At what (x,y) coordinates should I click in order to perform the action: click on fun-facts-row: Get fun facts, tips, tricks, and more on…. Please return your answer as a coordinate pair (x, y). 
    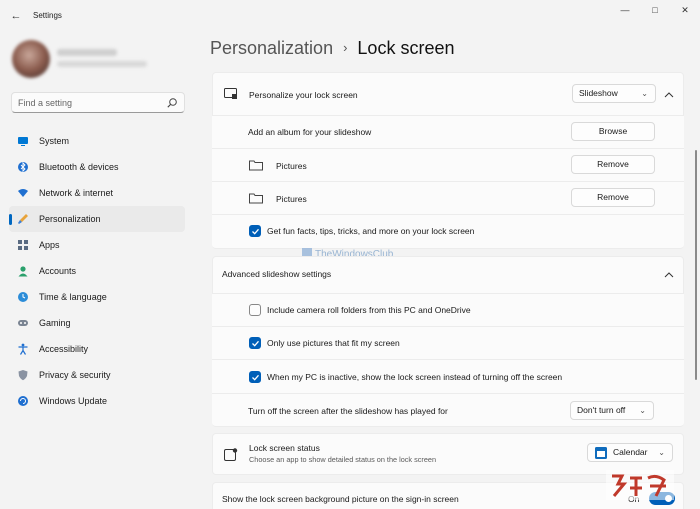
    Looking at the image, I should click on (448, 232).